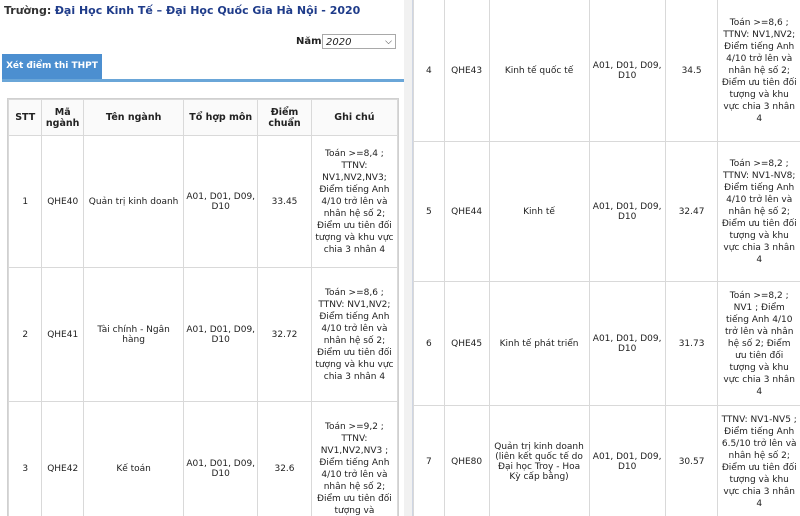  What do you see at coordinates (52, 66) in the screenshot?
I see `tab-thpt-score: Xét điểm thi THPT` at bounding box center [52, 66].